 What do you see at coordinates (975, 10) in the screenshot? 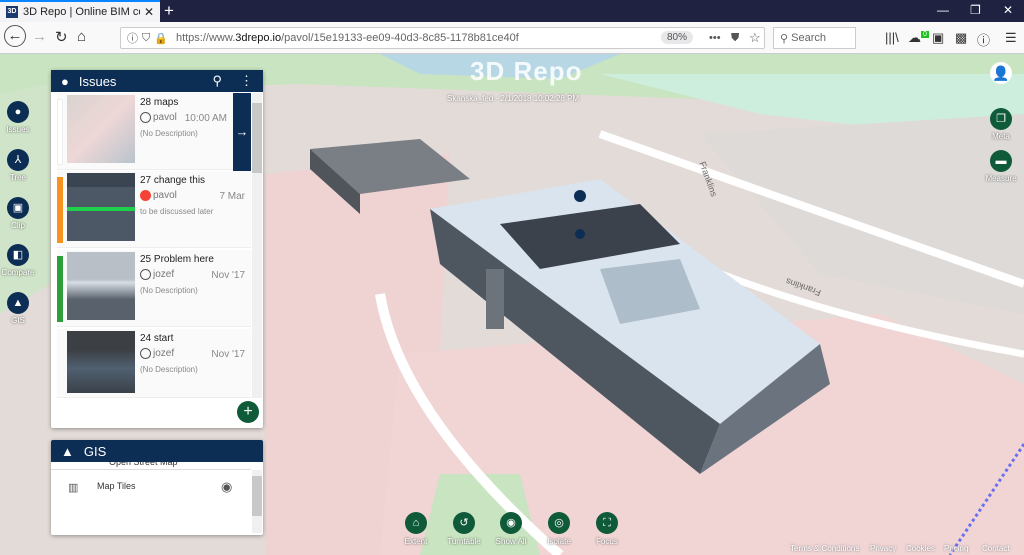
I see `restore-icon: ❐` at bounding box center [975, 10].